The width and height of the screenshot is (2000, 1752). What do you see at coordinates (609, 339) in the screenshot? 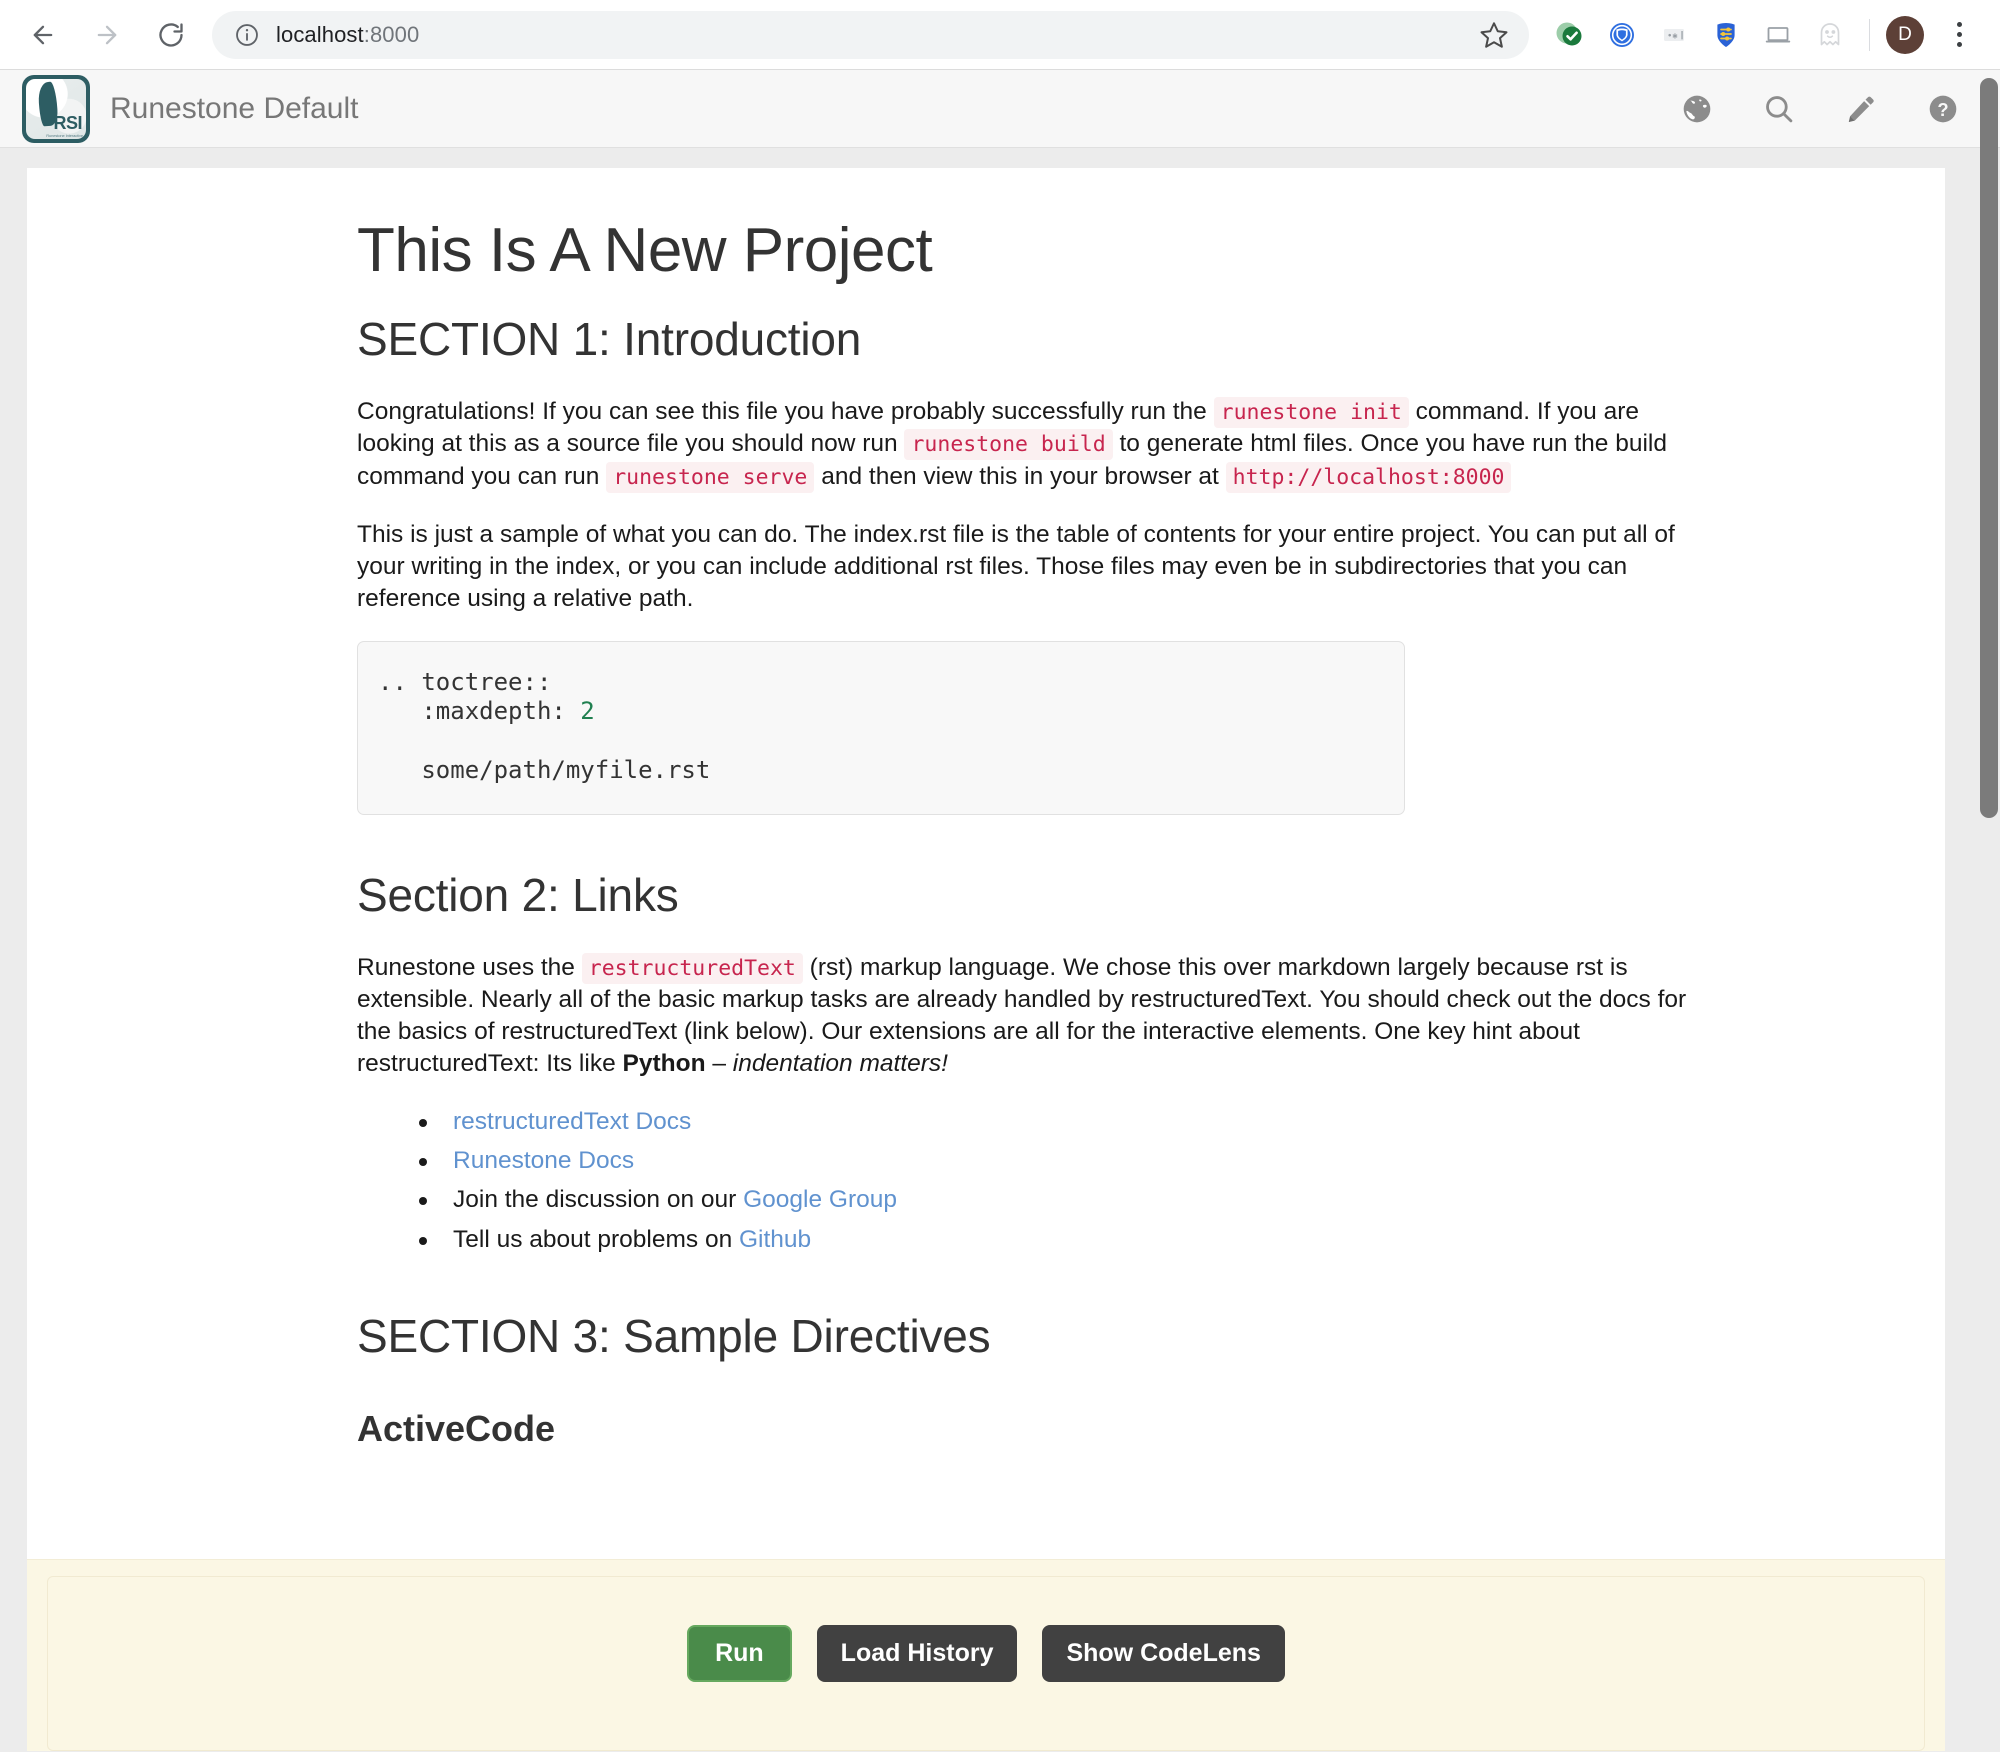
I see `section-1-heading: SECTION 1: Introduction` at bounding box center [609, 339].